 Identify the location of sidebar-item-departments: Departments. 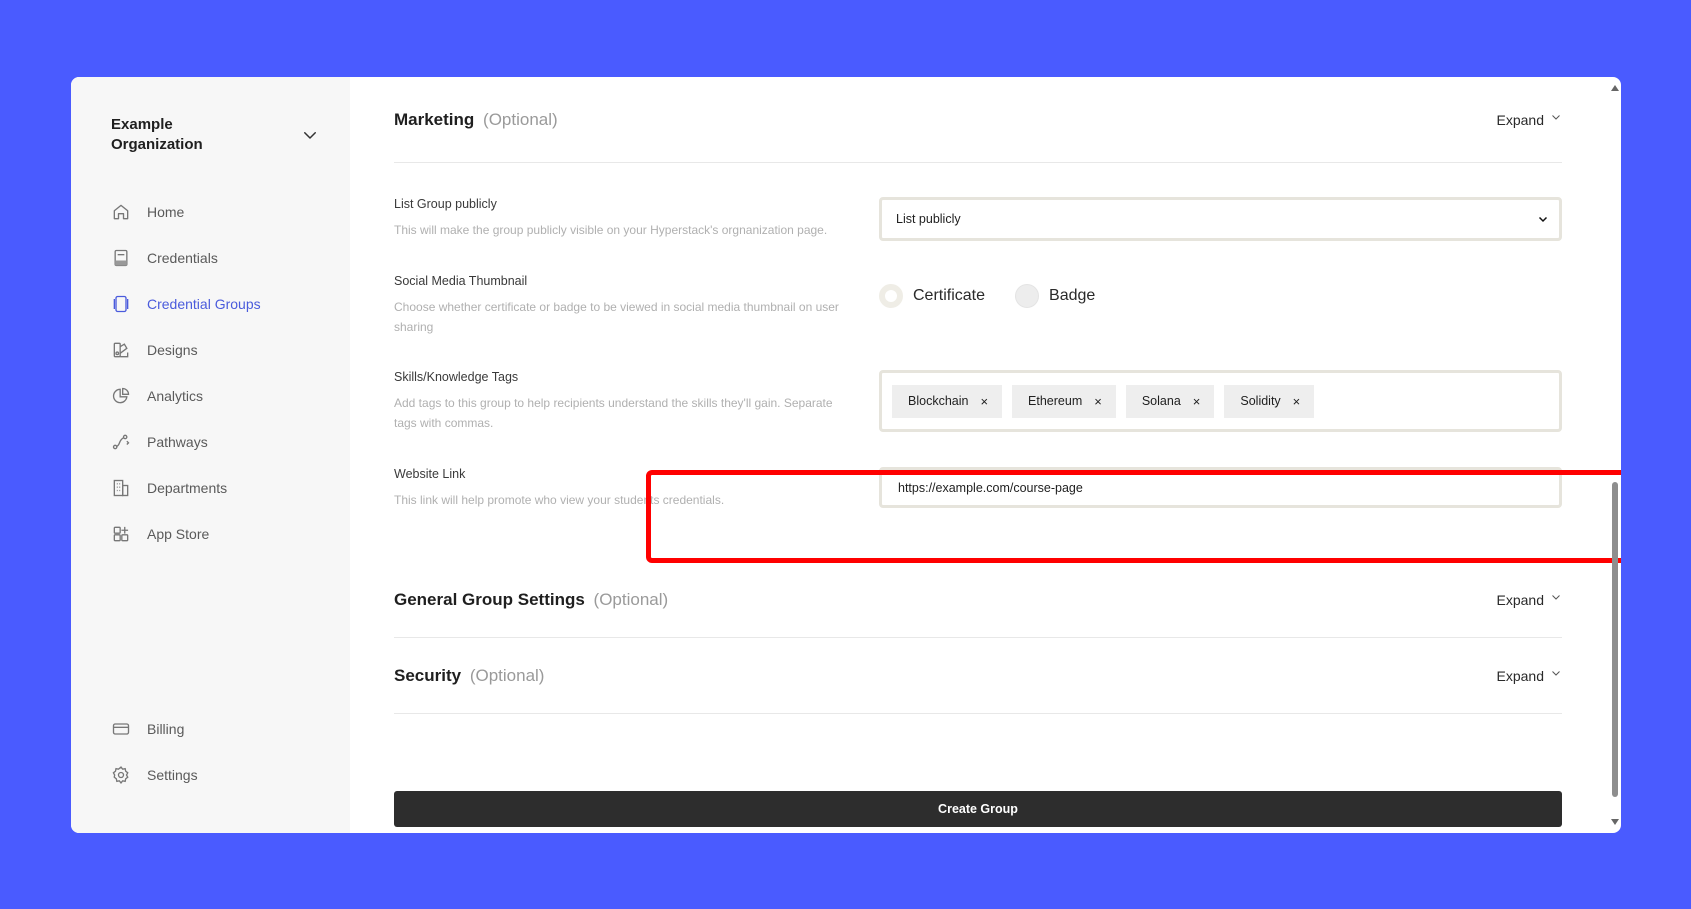
(186, 488).